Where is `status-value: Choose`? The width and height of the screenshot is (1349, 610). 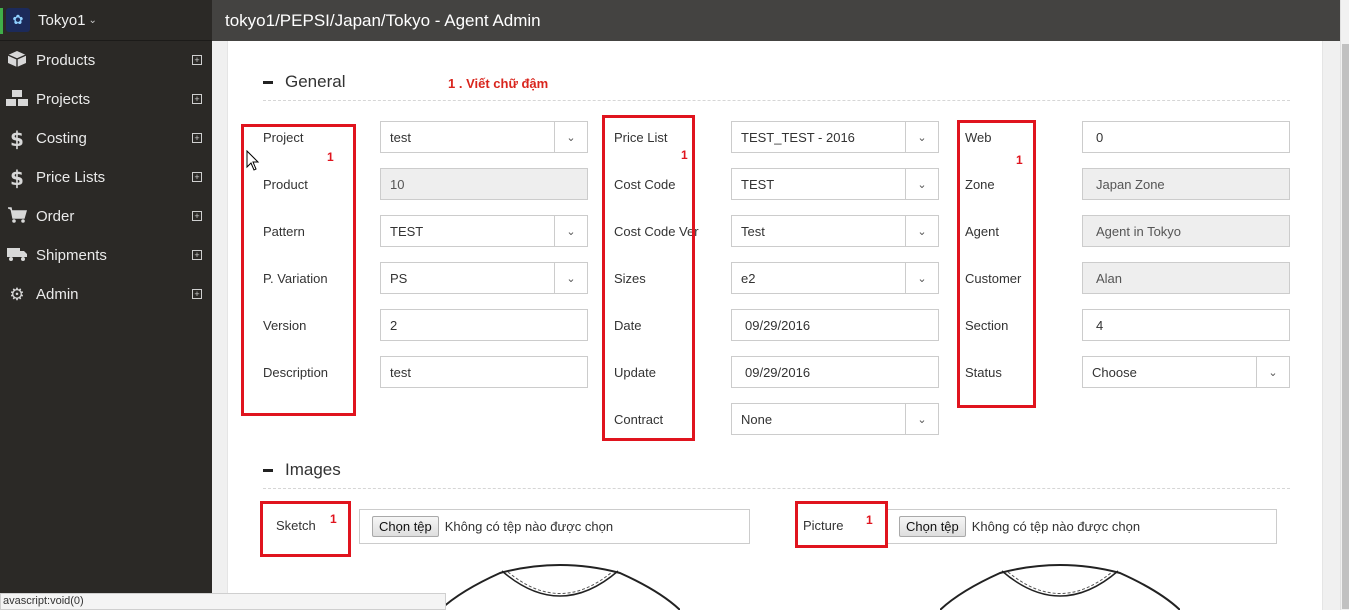
status-value: Choose is located at coordinates (1114, 372).